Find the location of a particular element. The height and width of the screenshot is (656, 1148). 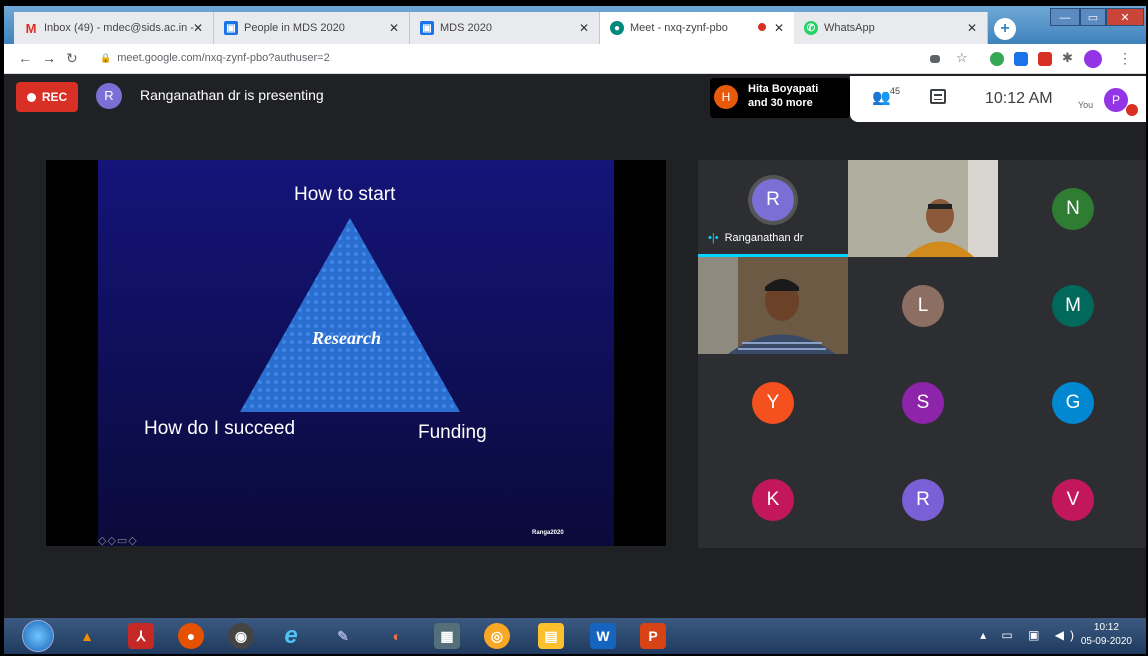

avatar: L is located at coordinates (923, 305).